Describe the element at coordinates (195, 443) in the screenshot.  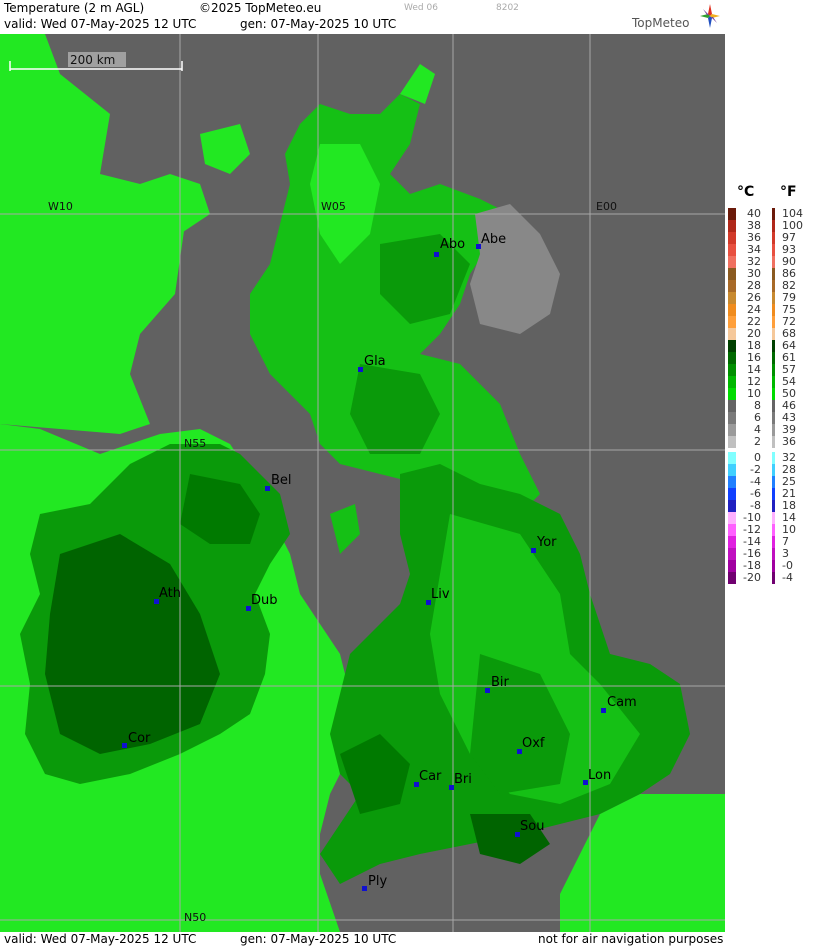
I see `grid-label-n55: N55` at that location.